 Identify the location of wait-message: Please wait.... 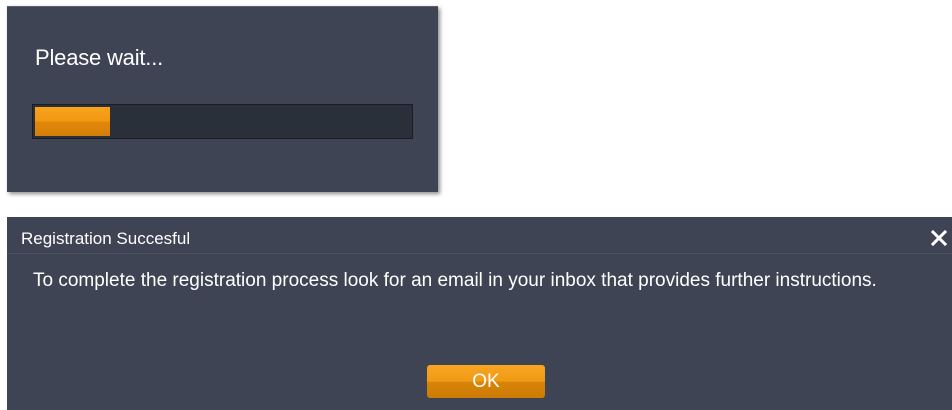
(99, 57).